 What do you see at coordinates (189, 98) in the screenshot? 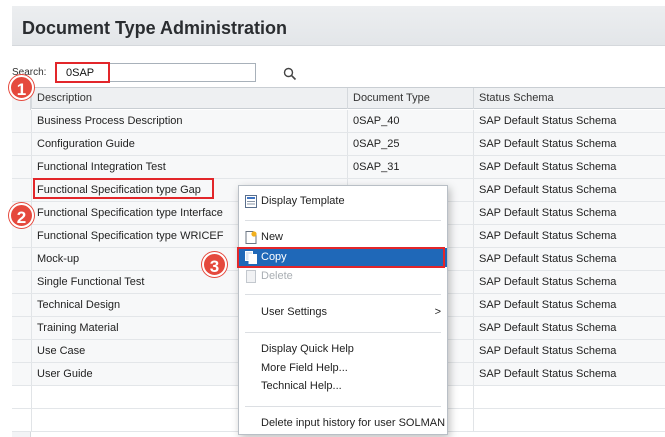
I see `column-header-description: Description` at bounding box center [189, 98].